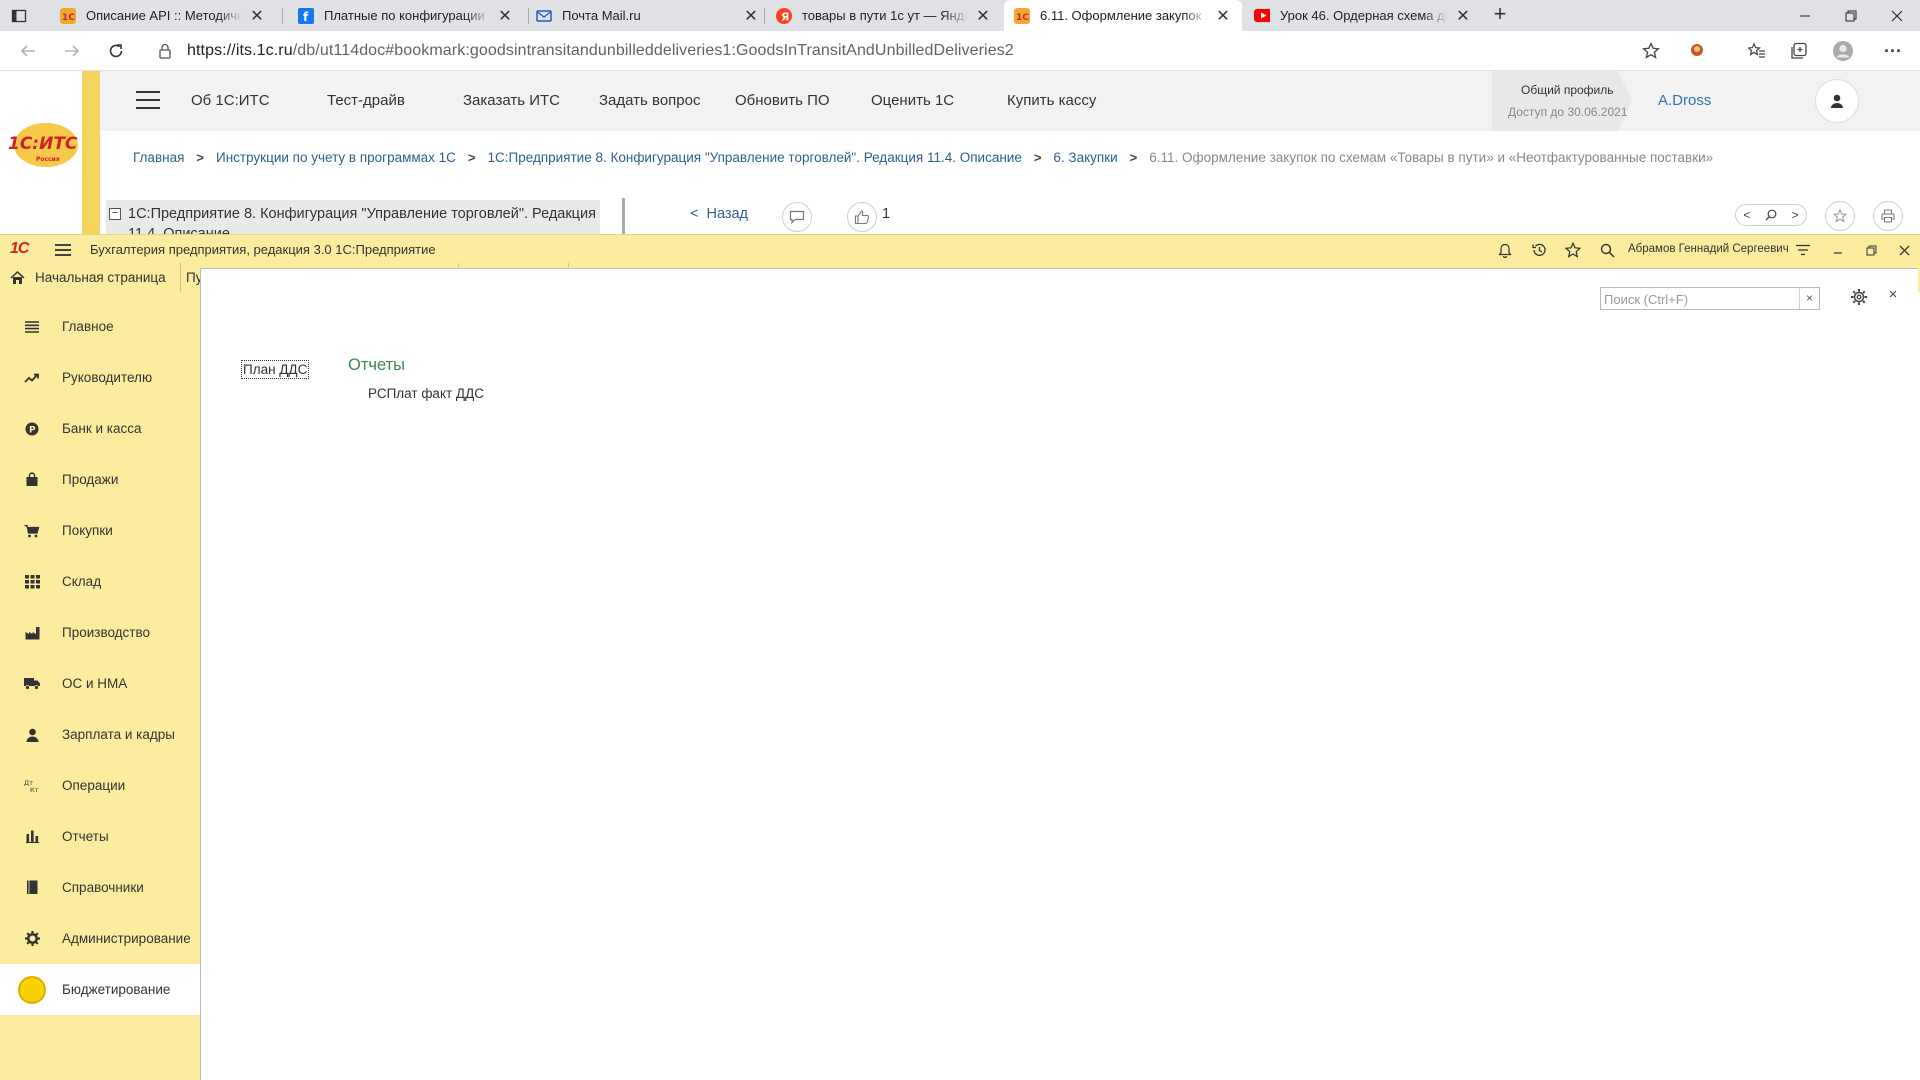 The width and height of the screenshot is (1920, 1080). Describe the element at coordinates (115, 214) in the screenshot. I see `collapse-icon: −` at that location.